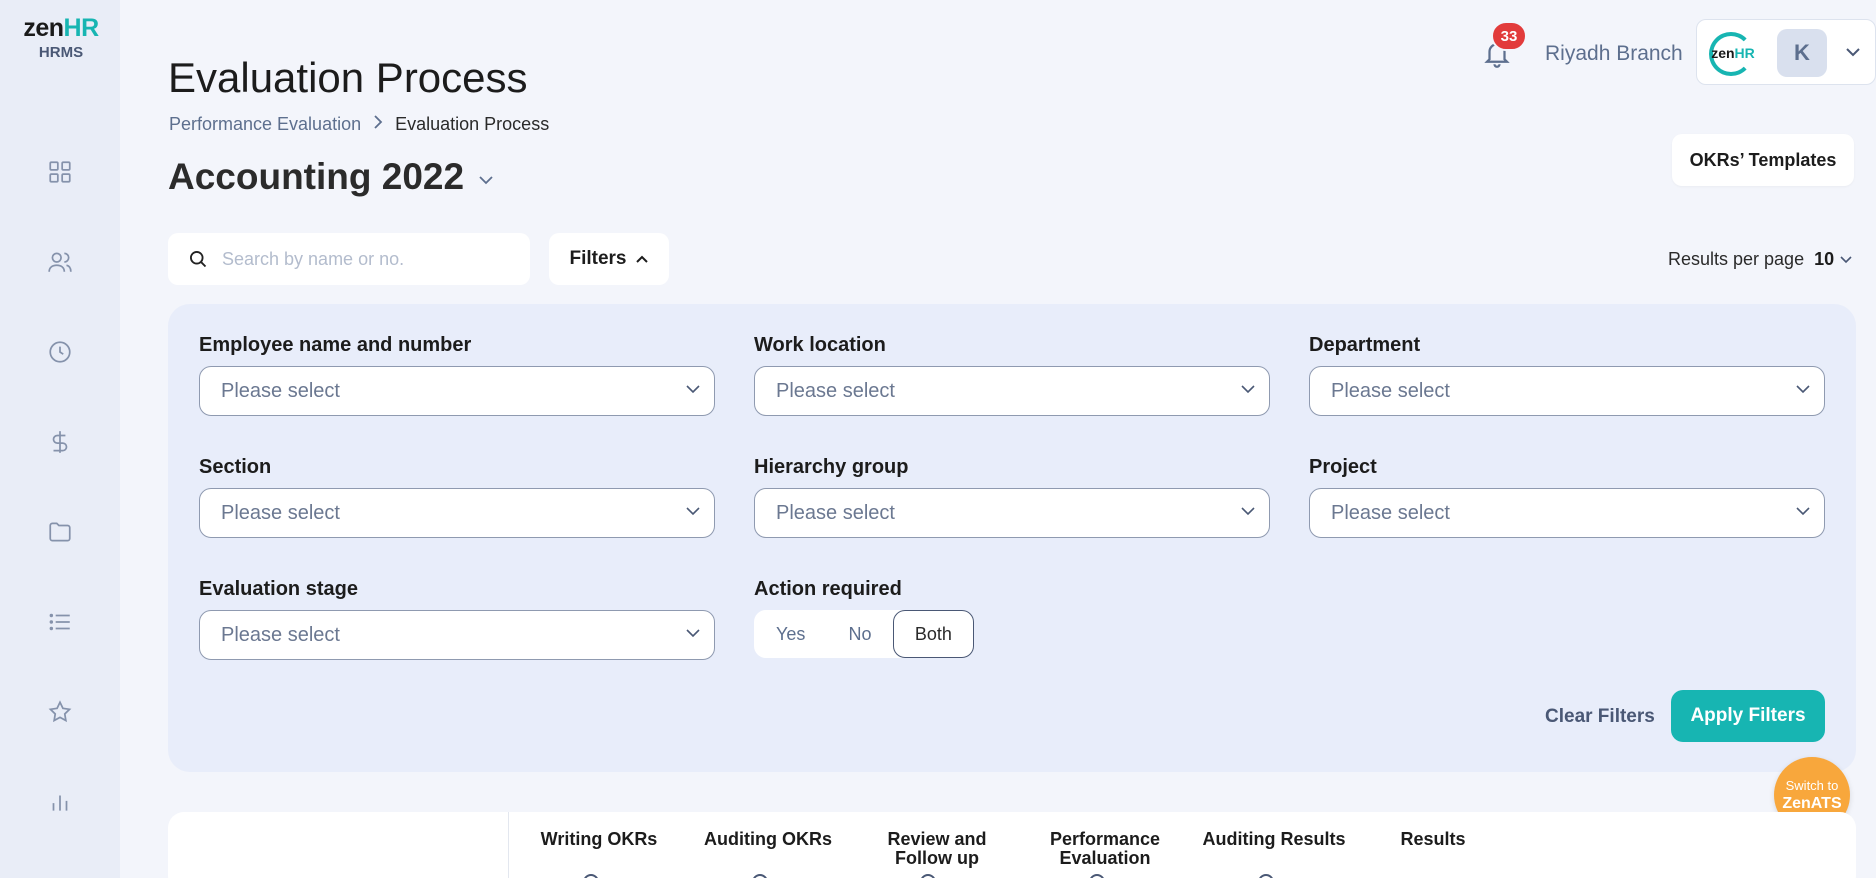  I want to click on sidebar-item-requests, so click(60, 622).